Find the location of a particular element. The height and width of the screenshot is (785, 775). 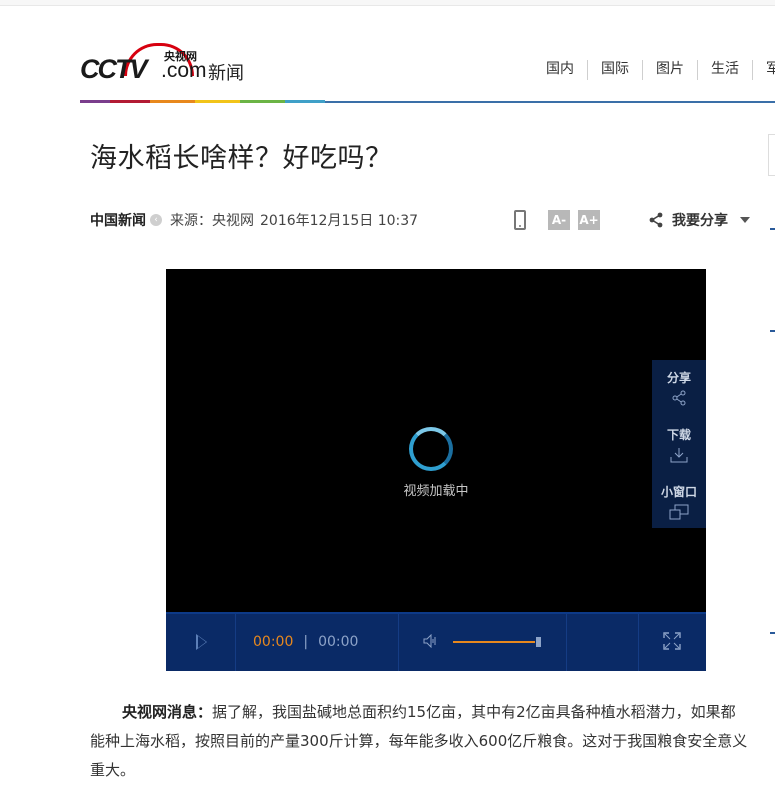

logo-cctv: CCTV is located at coordinates (113, 69).